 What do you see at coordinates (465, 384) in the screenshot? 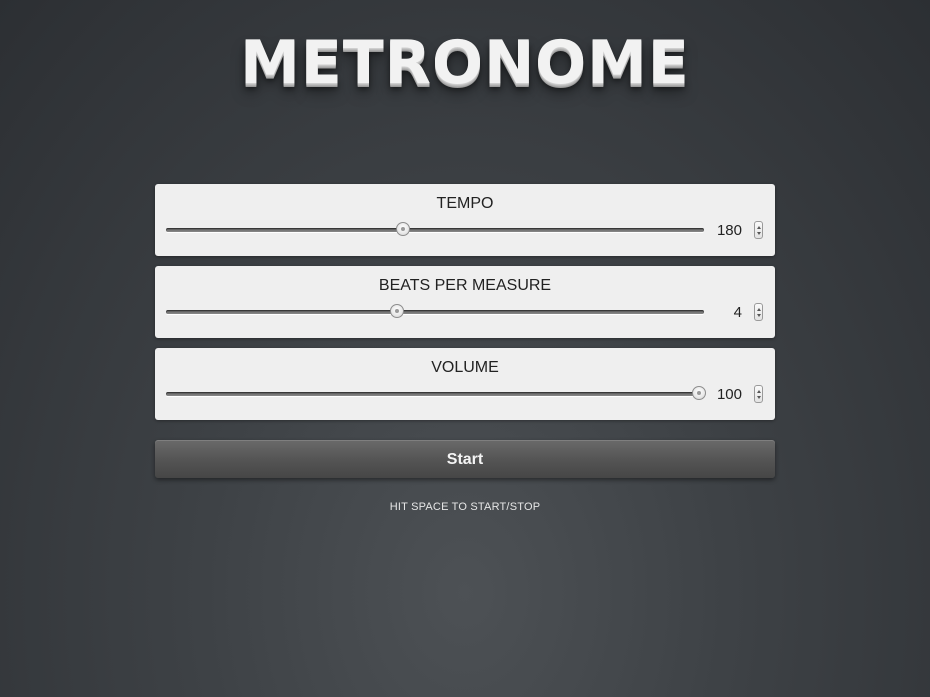
I see `volume-panel: VOLUME 100` at bounding box center [465, 384].